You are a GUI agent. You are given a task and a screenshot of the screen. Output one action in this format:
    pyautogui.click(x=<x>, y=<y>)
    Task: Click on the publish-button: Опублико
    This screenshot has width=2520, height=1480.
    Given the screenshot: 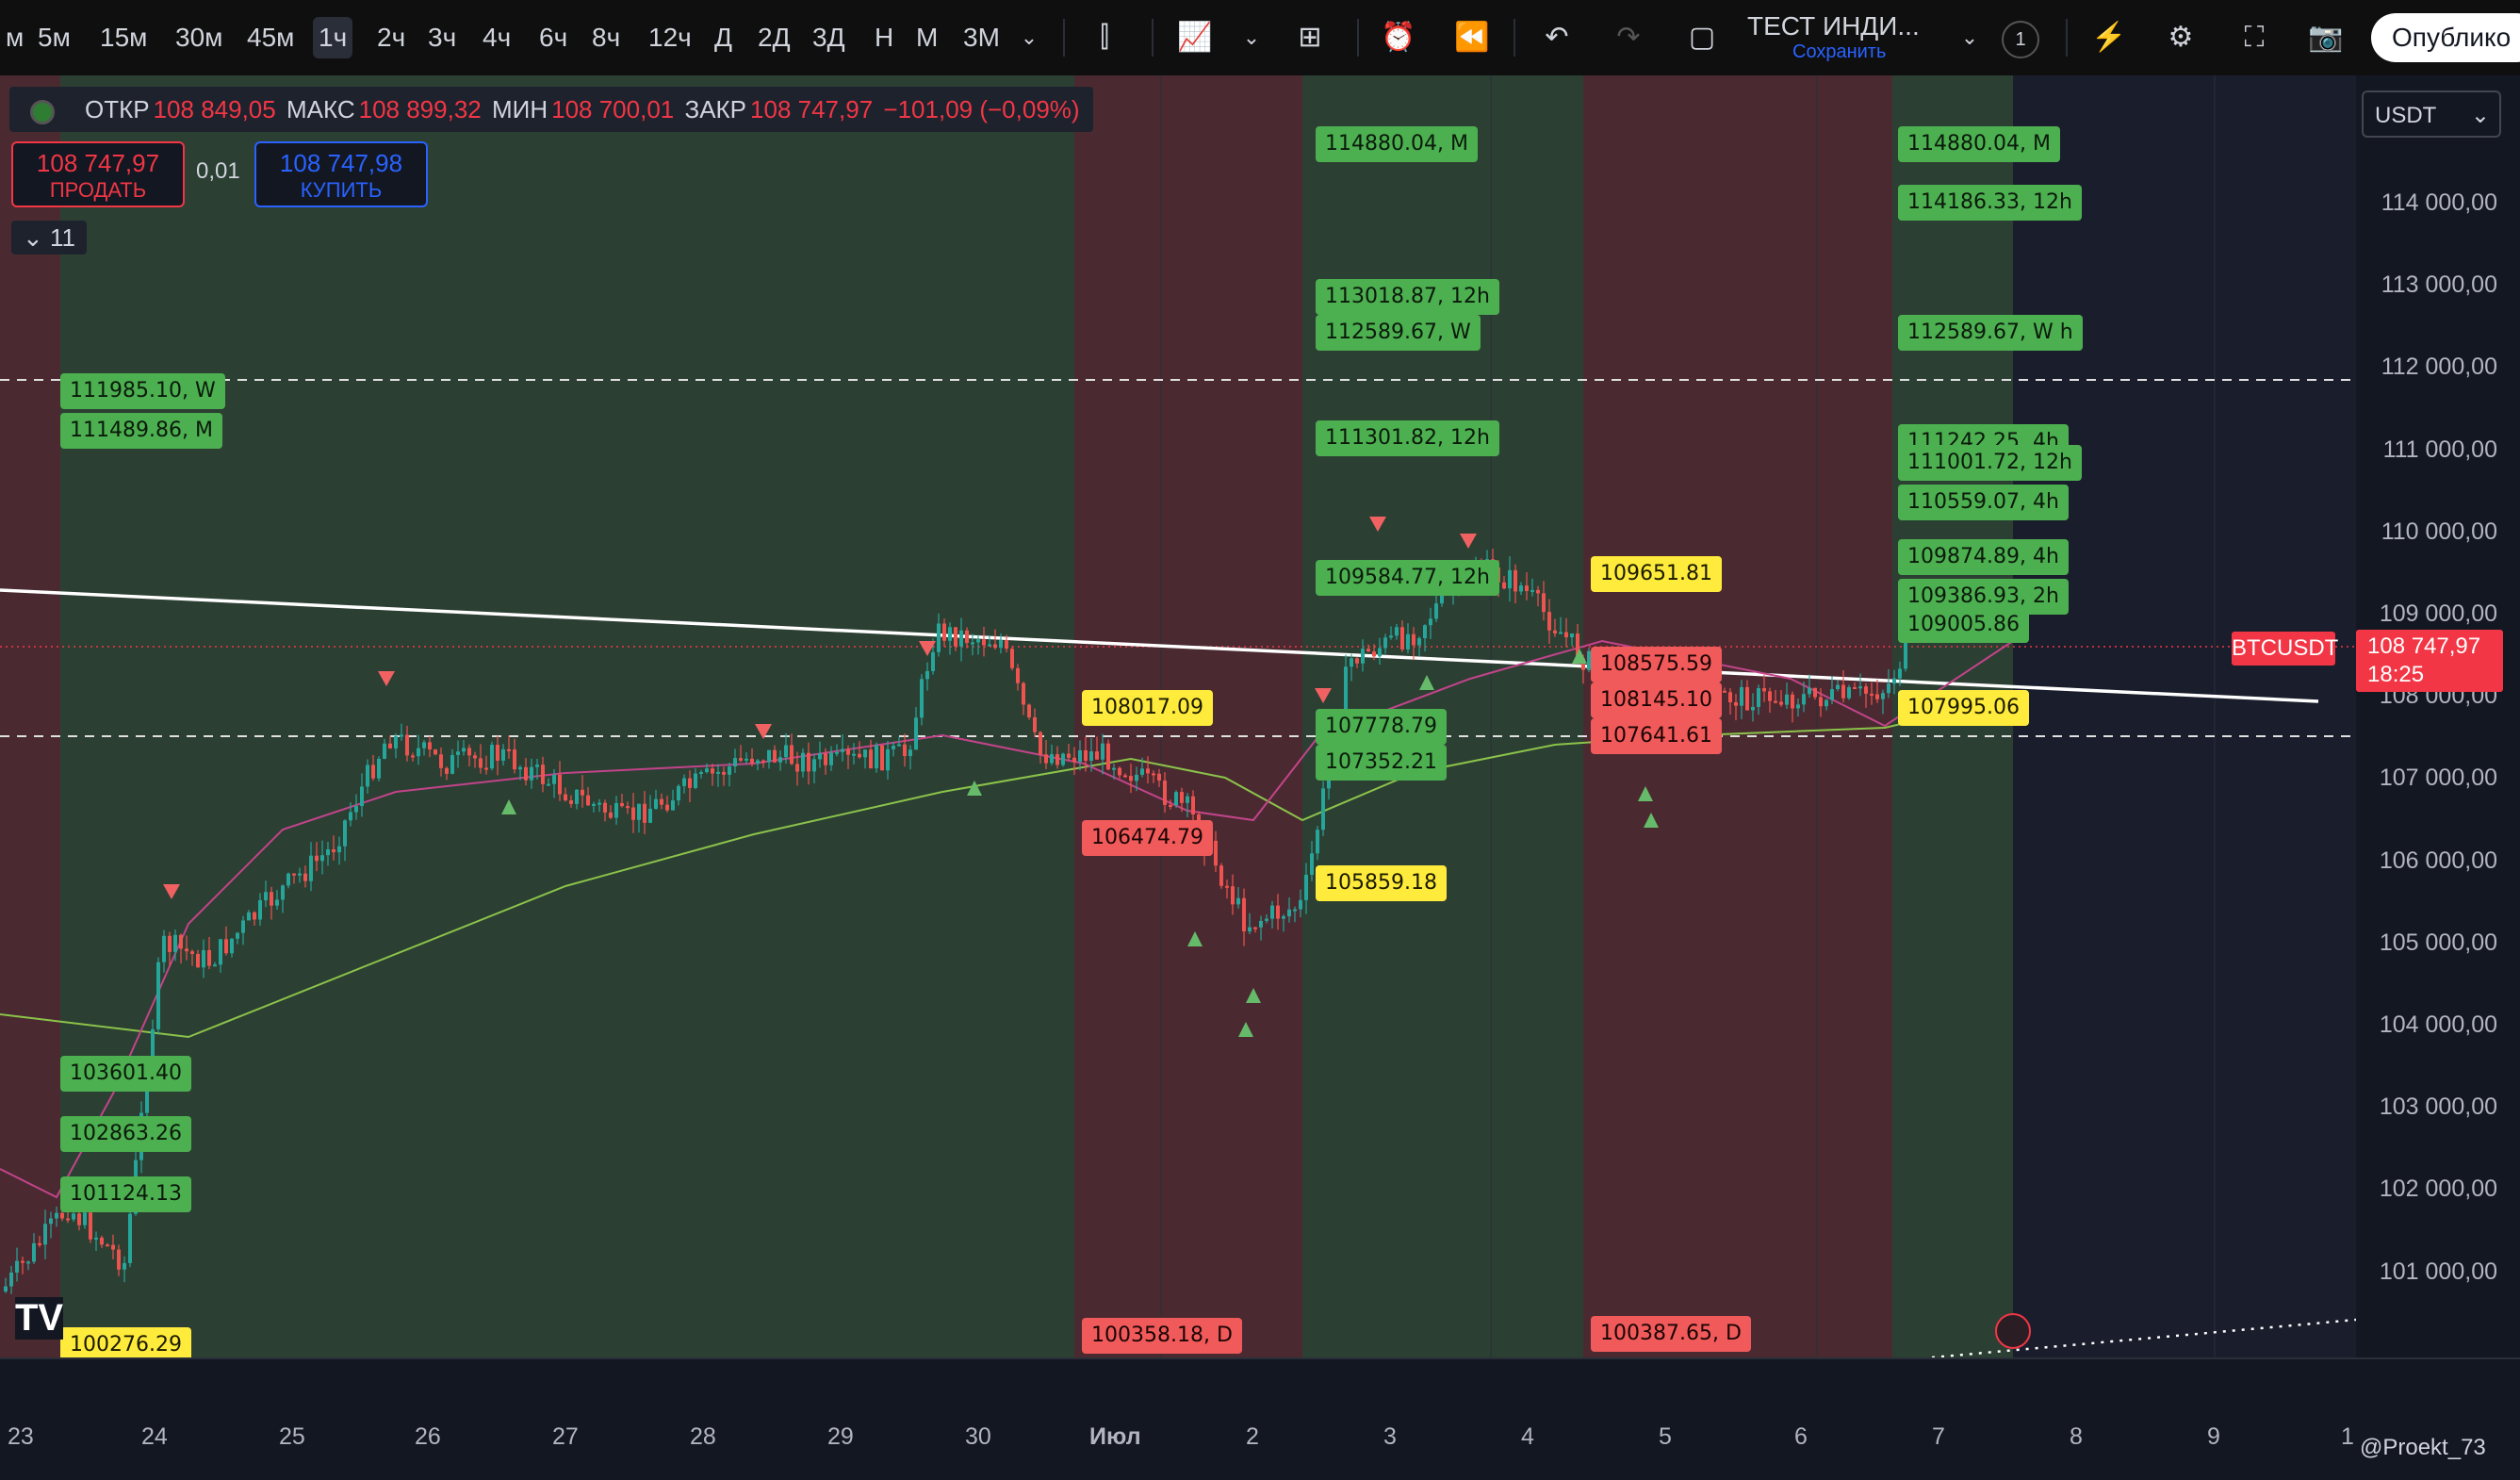 What is the action you would take?
    pyautogui.click(x=2445, y=37)
    